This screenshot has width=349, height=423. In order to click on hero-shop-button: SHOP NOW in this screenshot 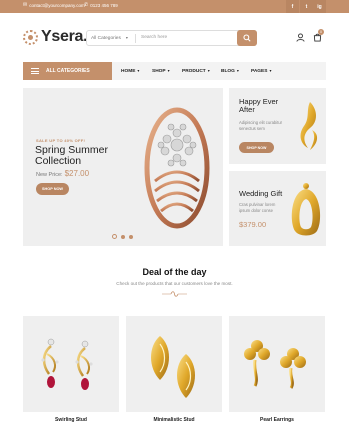, I will do `click(52, 189)`.